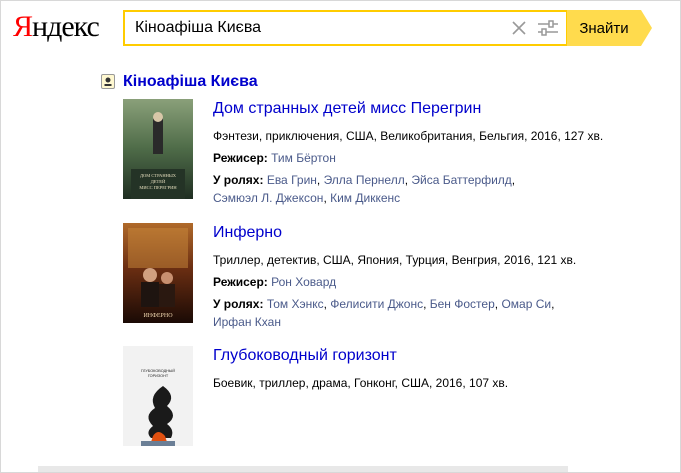 This screenshot has width=681, height=473. What do you see at coordinates (364, 180) in the screenshot?
I see `movie-1-cast-link-2: Элла Пернелл` at bounding box center [364, 180].